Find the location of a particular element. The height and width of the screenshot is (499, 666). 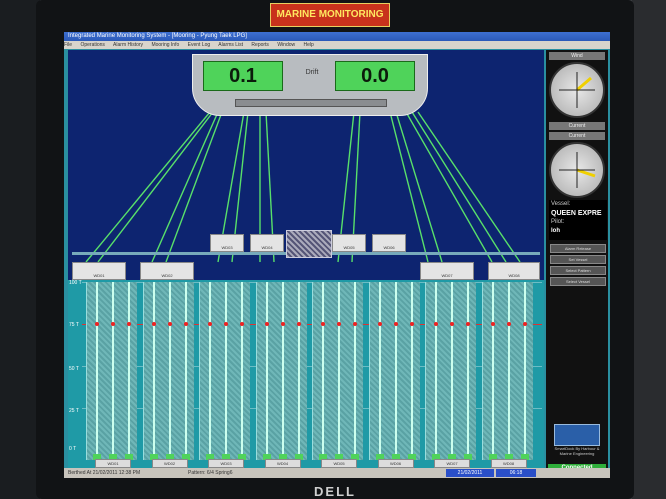

current-tab: Current is located at coordinates (577, 136).